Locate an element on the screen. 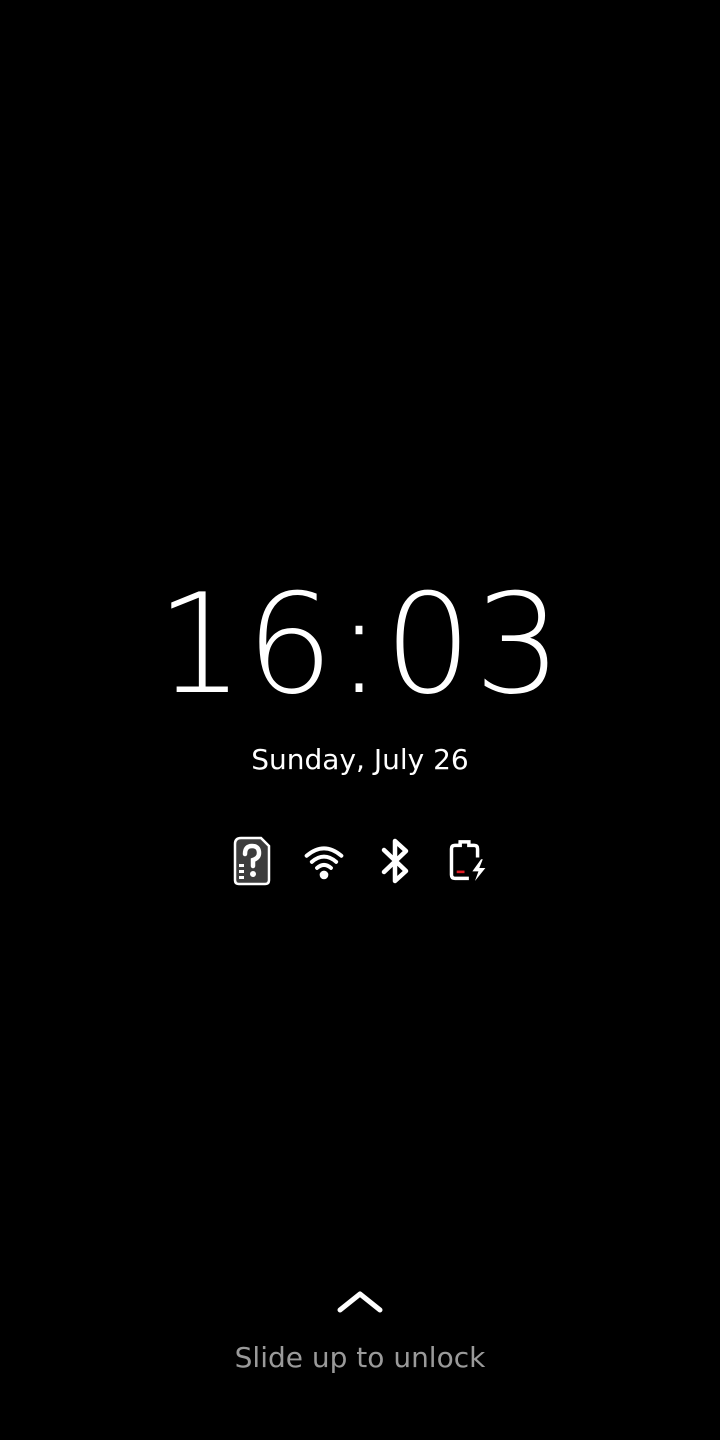 The image size is (720, 1440). battery-charging-icon is located at coordinates (468, 861).